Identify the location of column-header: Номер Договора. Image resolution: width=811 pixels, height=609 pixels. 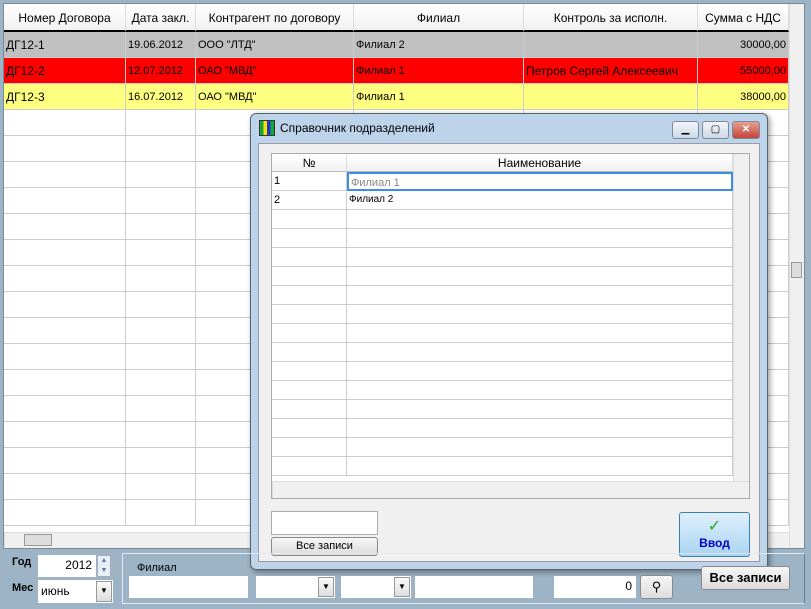
(65, 18).